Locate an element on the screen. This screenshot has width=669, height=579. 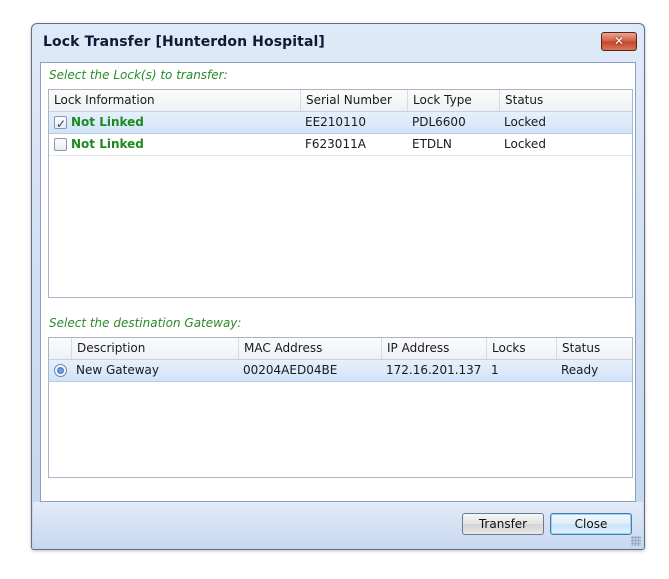
gateway-radio is located at coordinates (60, 370).